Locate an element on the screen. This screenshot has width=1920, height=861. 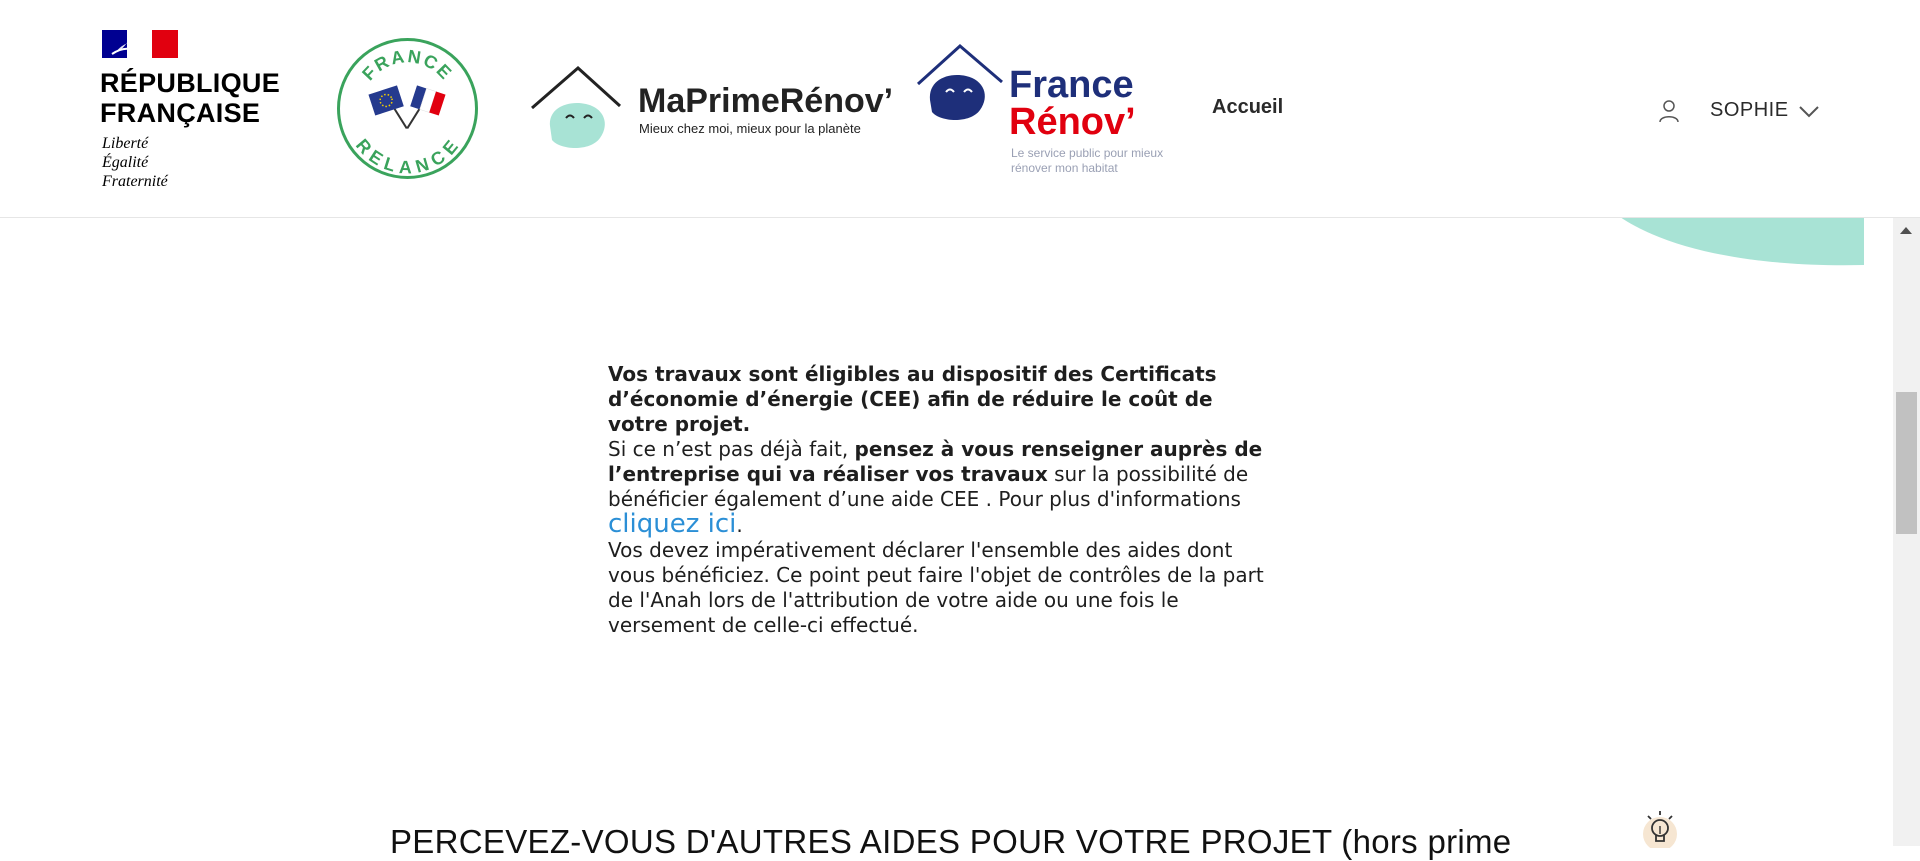
lightbulb-icon is located at coordinates (1660, 829).